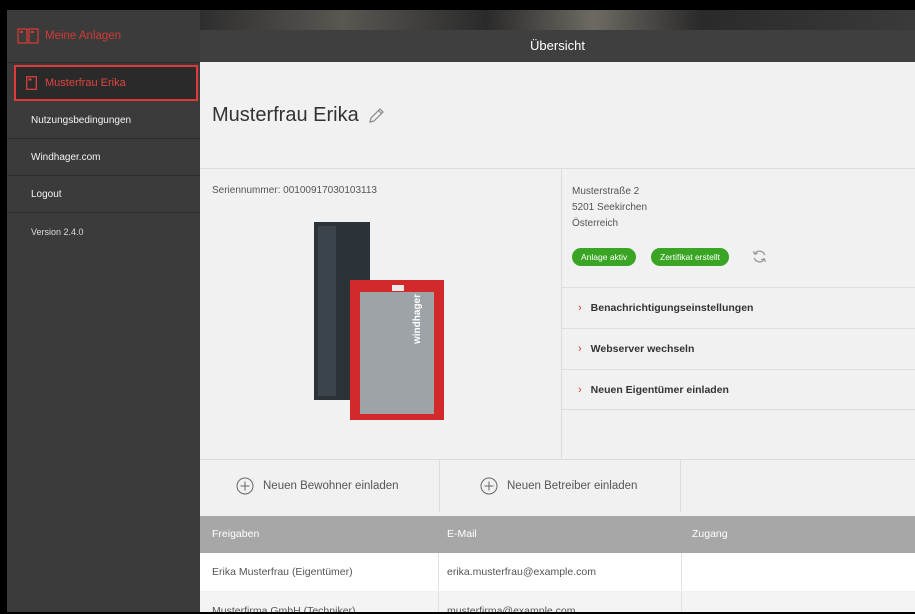 This screenshot has width=915, height=614. Describe the element at coordinates (557, 20) in the screenshot. I see `header-background-image` at that location.